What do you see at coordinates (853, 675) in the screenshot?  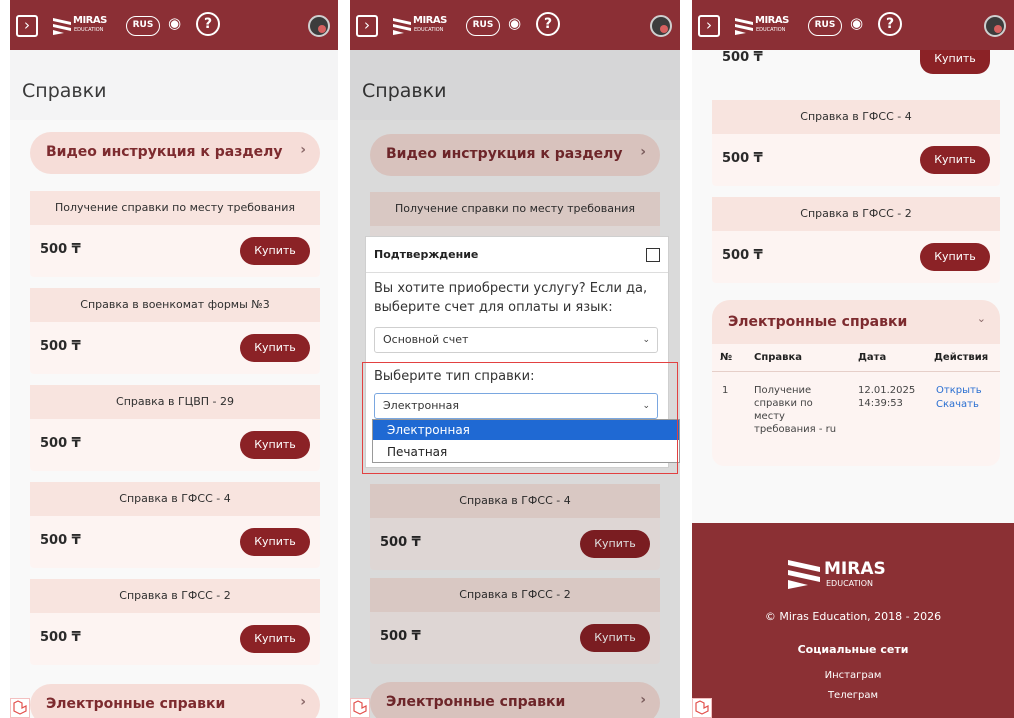 I see `instagram-link: Инстаграм` at bounding box center [853, 675].